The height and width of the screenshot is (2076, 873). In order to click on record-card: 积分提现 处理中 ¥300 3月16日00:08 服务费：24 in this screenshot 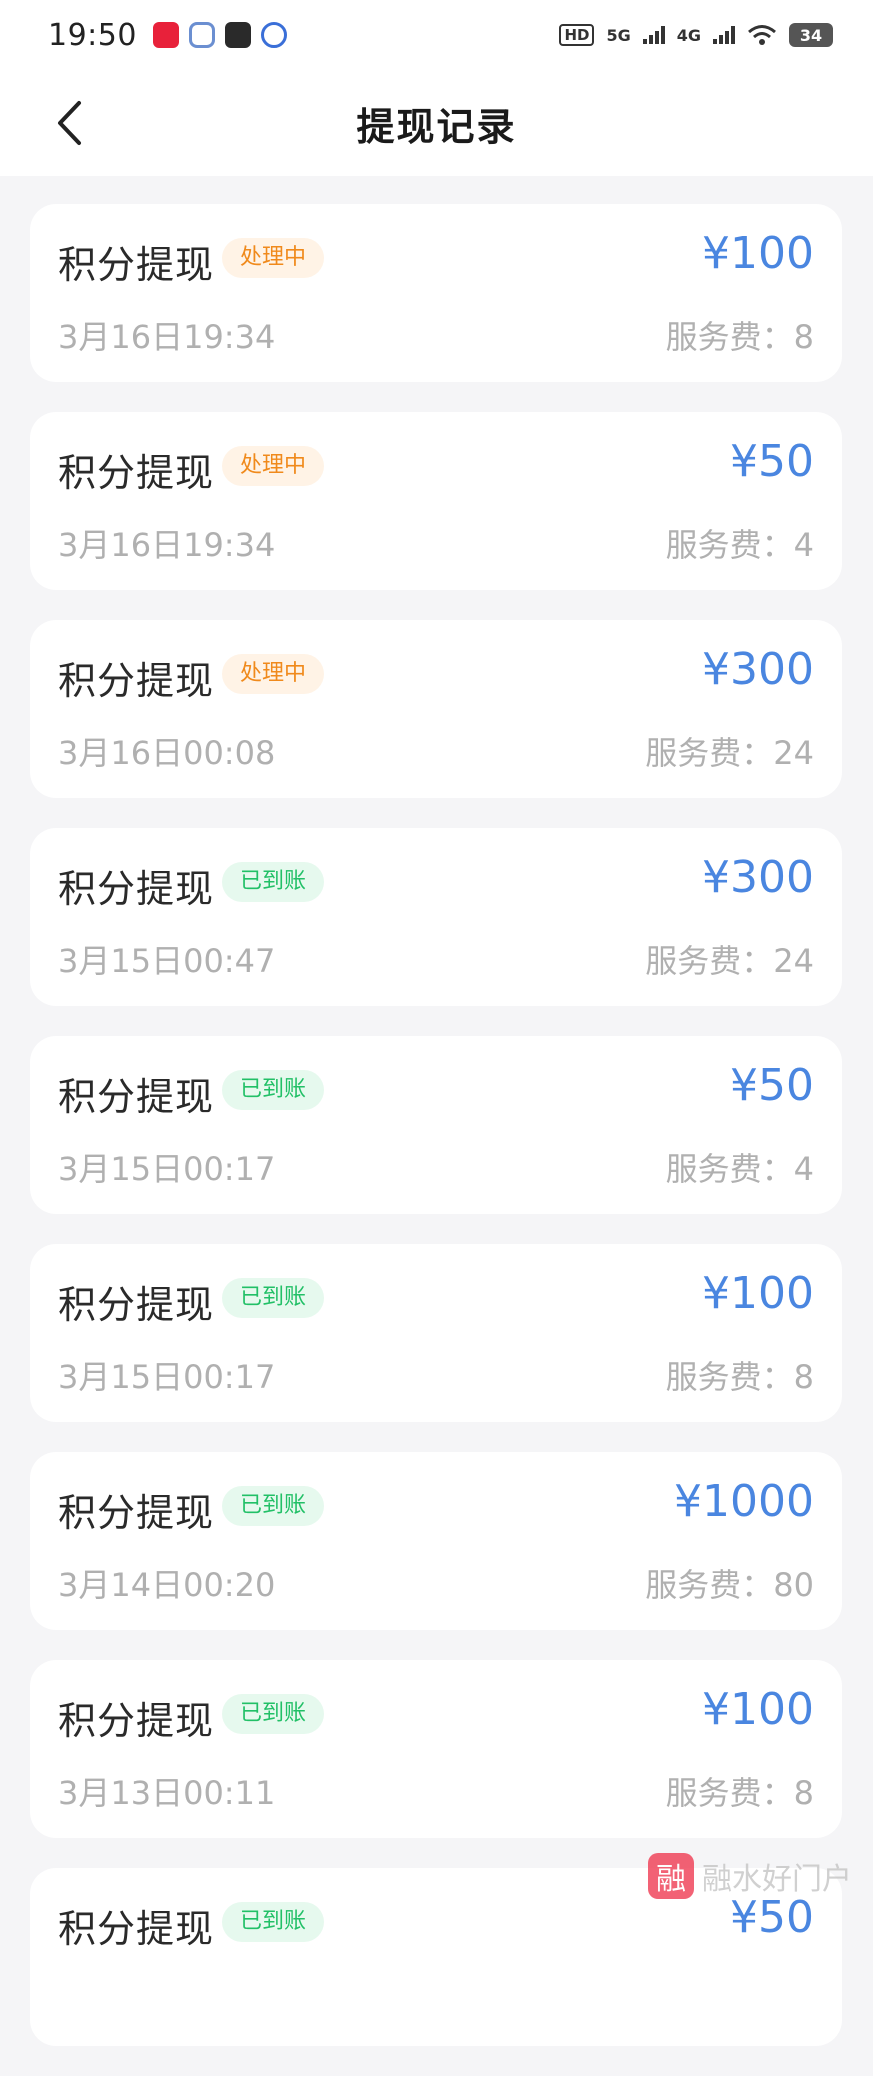, I will do `click(436, 709)`.